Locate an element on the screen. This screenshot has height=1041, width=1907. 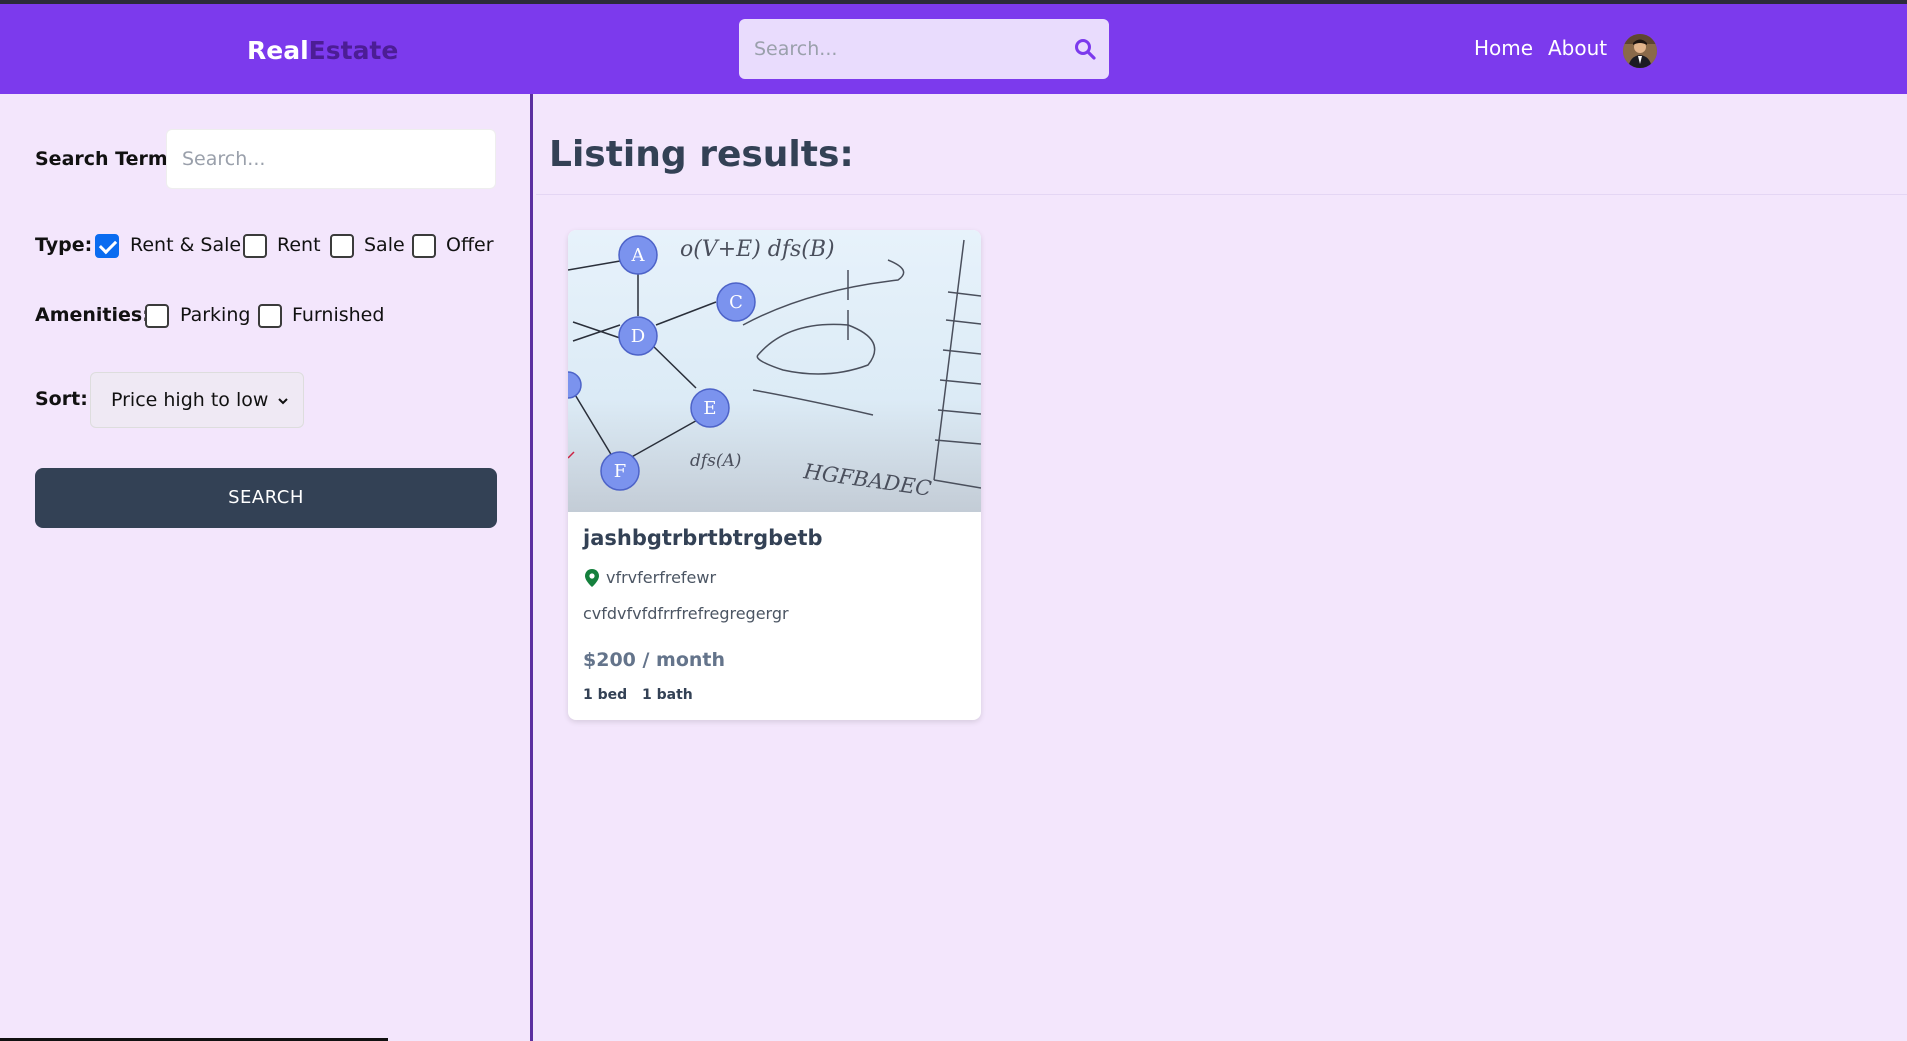
parking-label: Parking is located at coordinates (215, 315).